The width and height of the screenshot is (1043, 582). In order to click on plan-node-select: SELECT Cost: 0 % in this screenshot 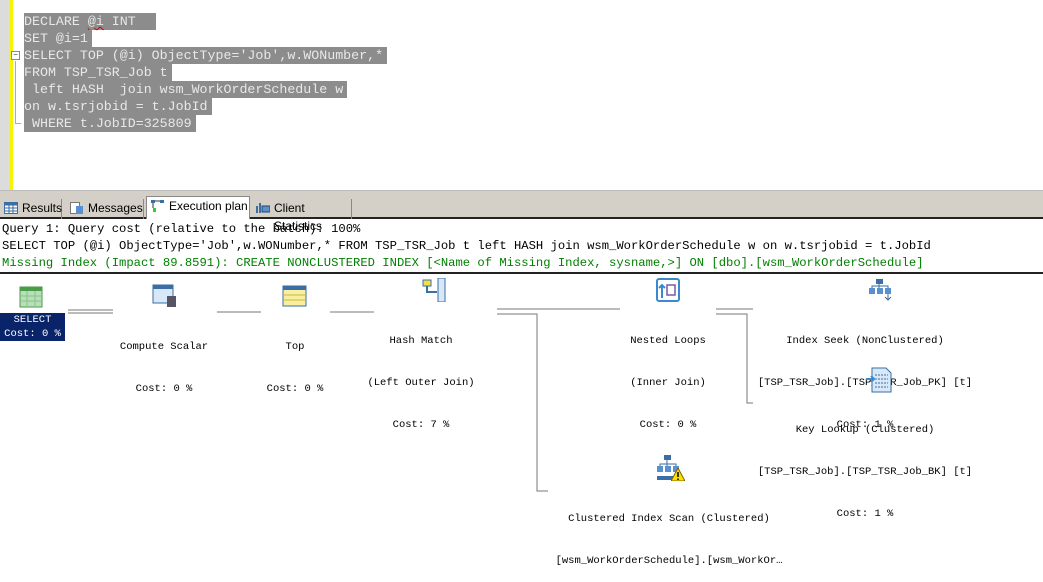, I will do `click(32, 327)`.